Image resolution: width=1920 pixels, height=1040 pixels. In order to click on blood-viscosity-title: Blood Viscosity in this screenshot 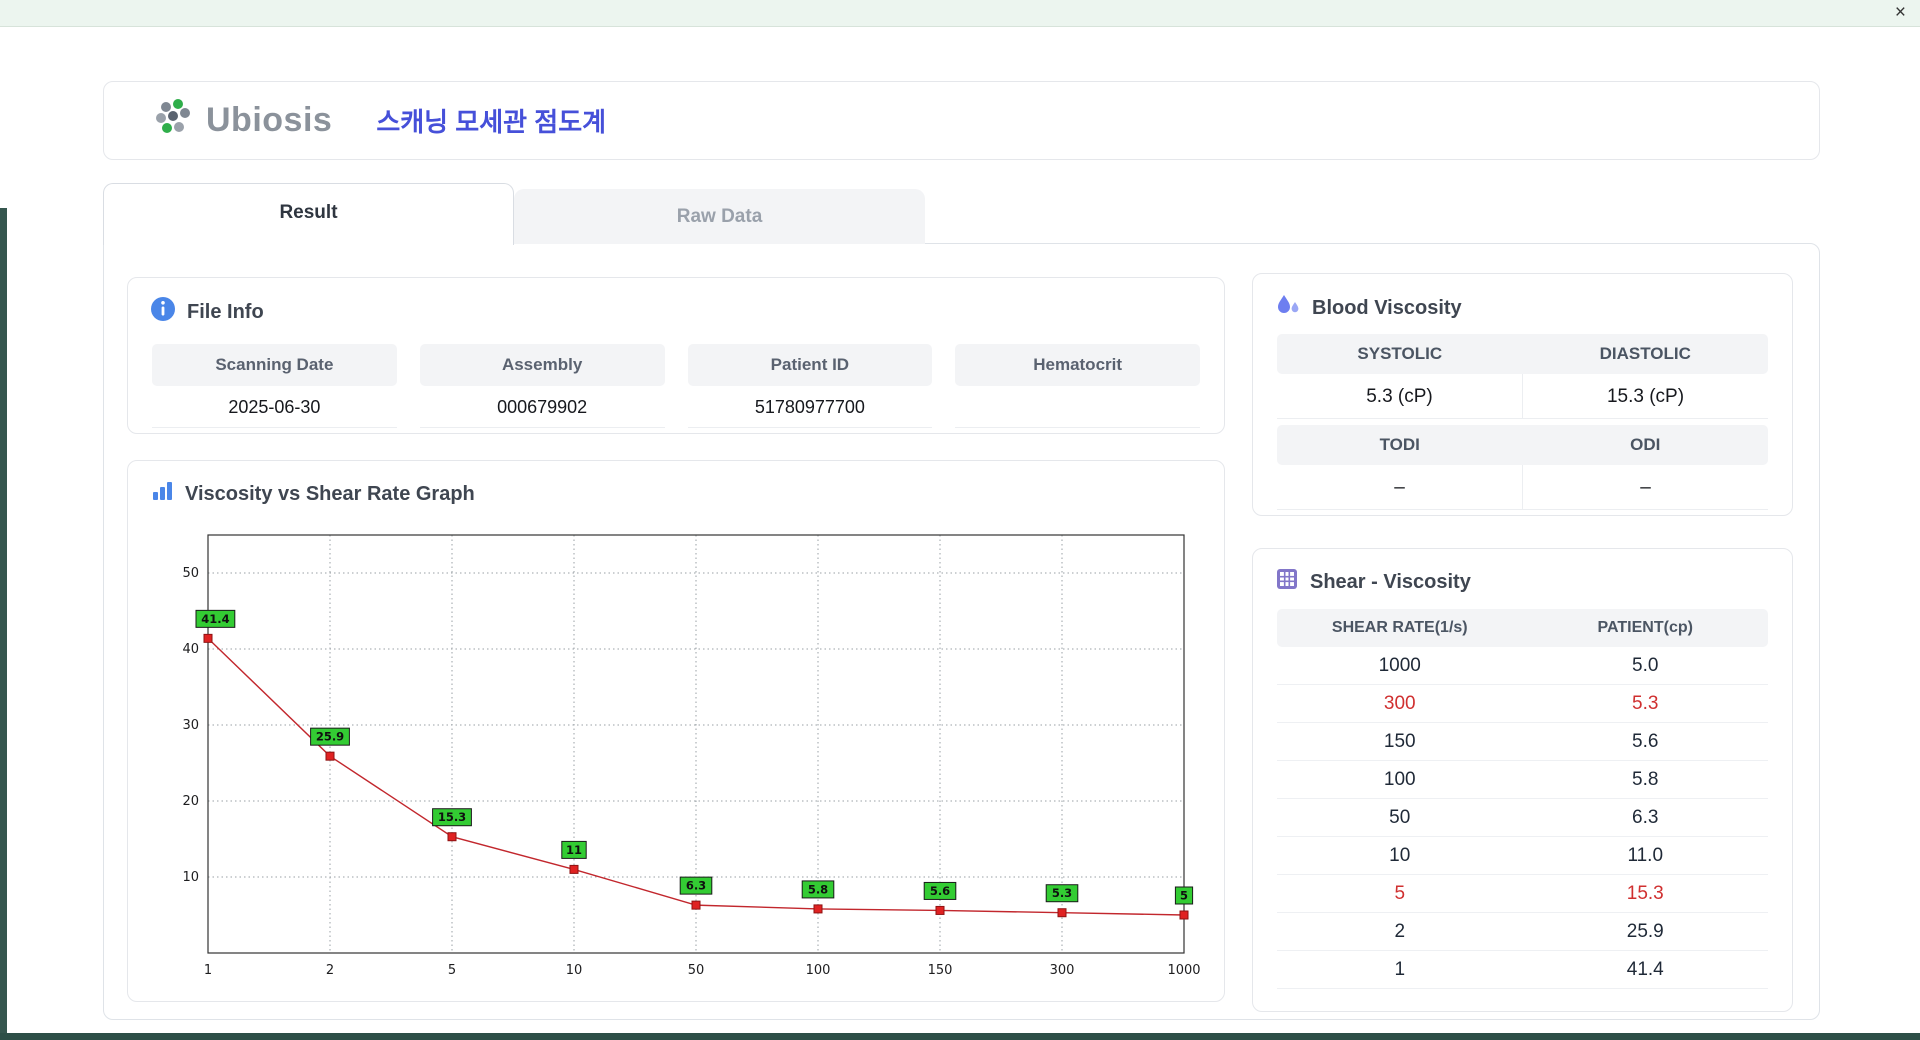, I will do `click(1387, 307)`.